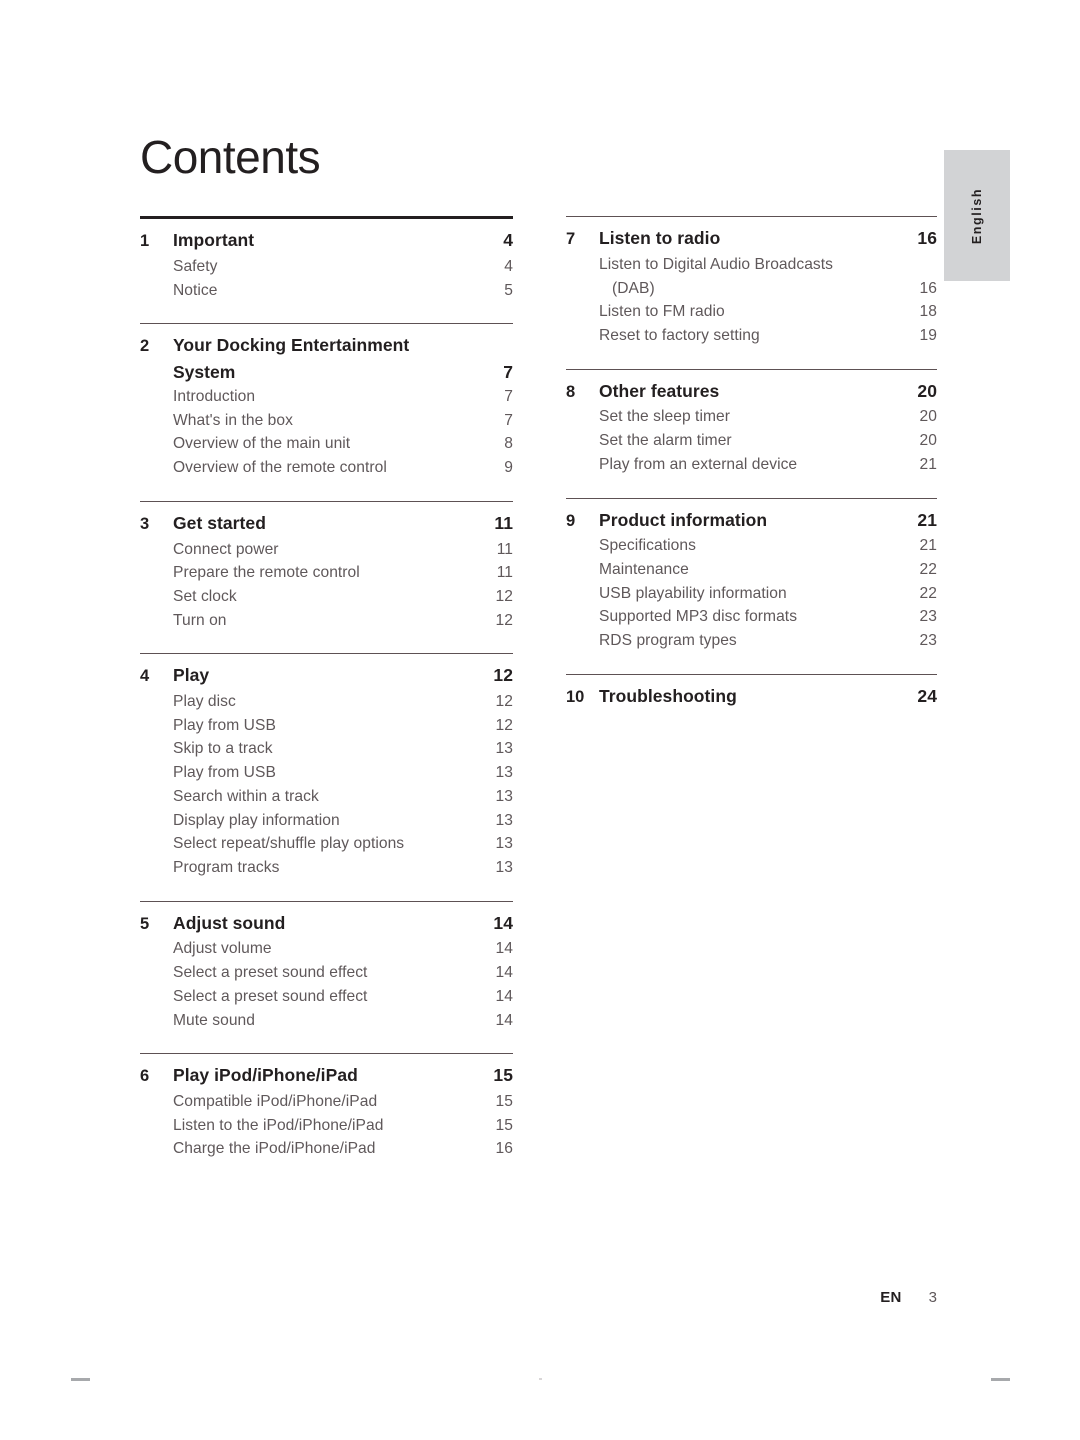 Image resolution: width=1080 pixels, height=1440 pixels. Describe the element at coordinates (214, 396) in the screenshot. I see `toc-item-label: Introduction` at that location.